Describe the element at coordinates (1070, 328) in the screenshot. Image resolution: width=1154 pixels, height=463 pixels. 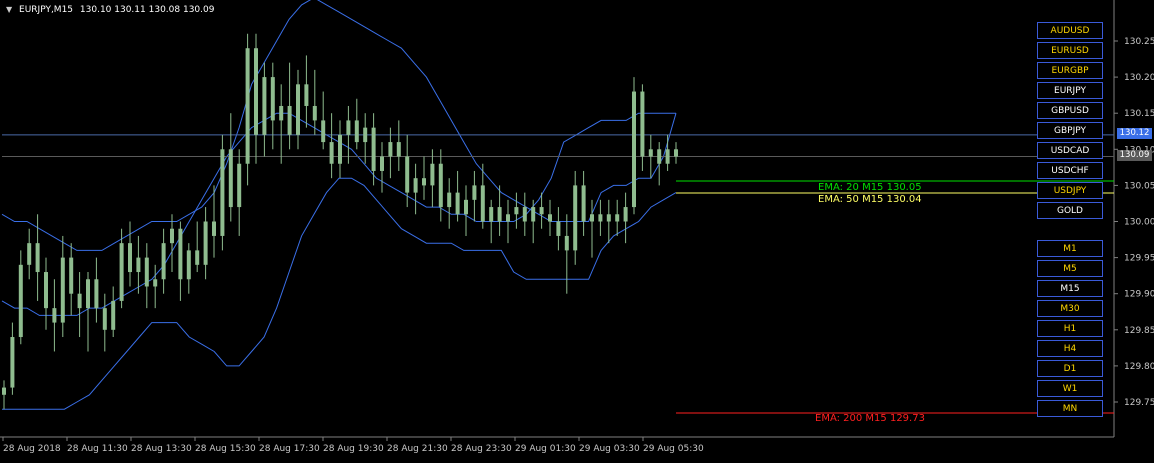
I see `timeframe-button-h1: H1` at that location.